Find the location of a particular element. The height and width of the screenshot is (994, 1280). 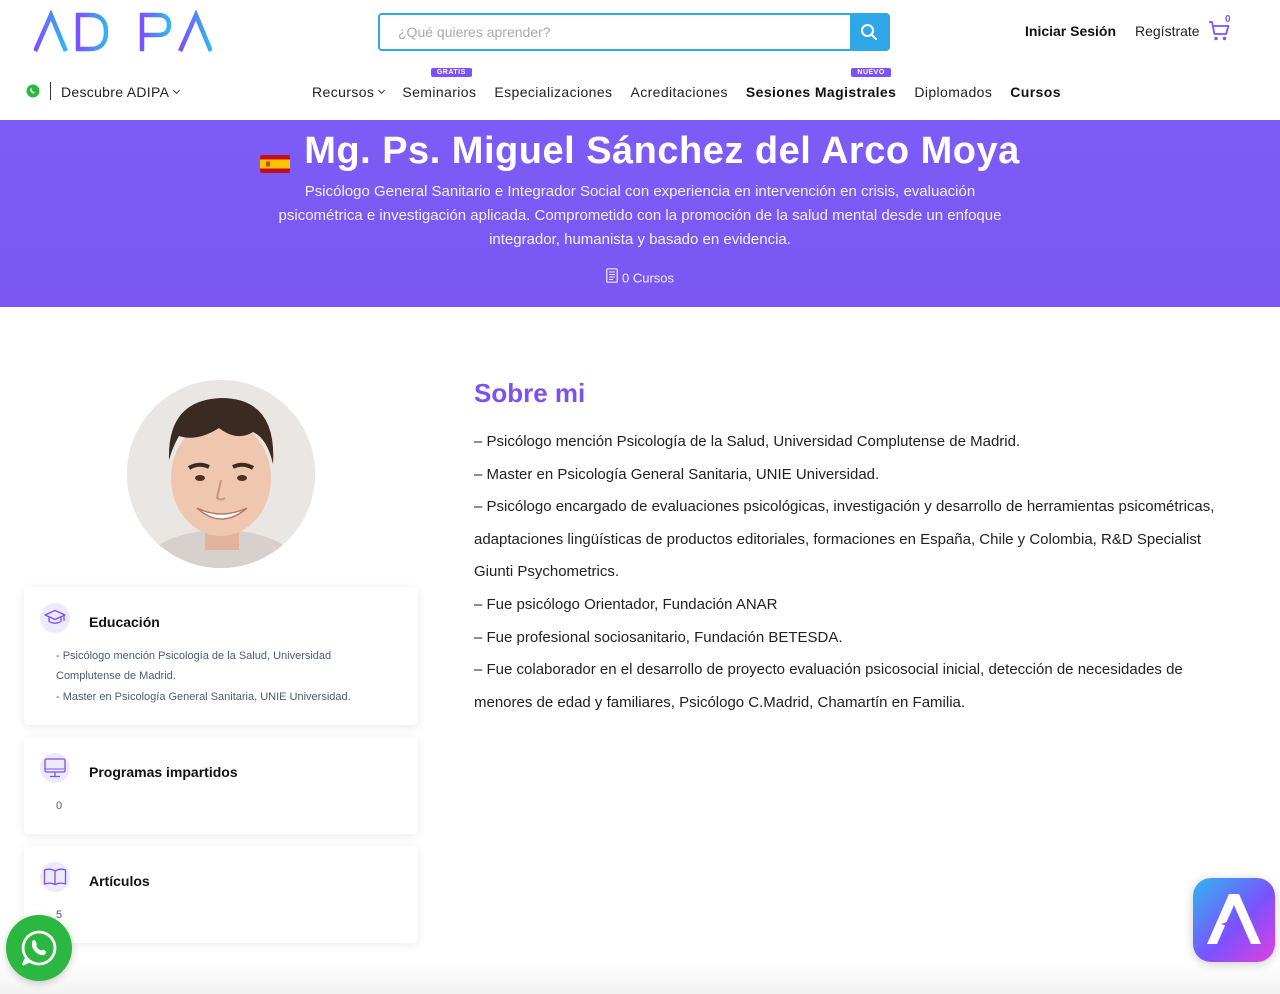

whatsapp-chat-button is located at coordinates (39, 948).